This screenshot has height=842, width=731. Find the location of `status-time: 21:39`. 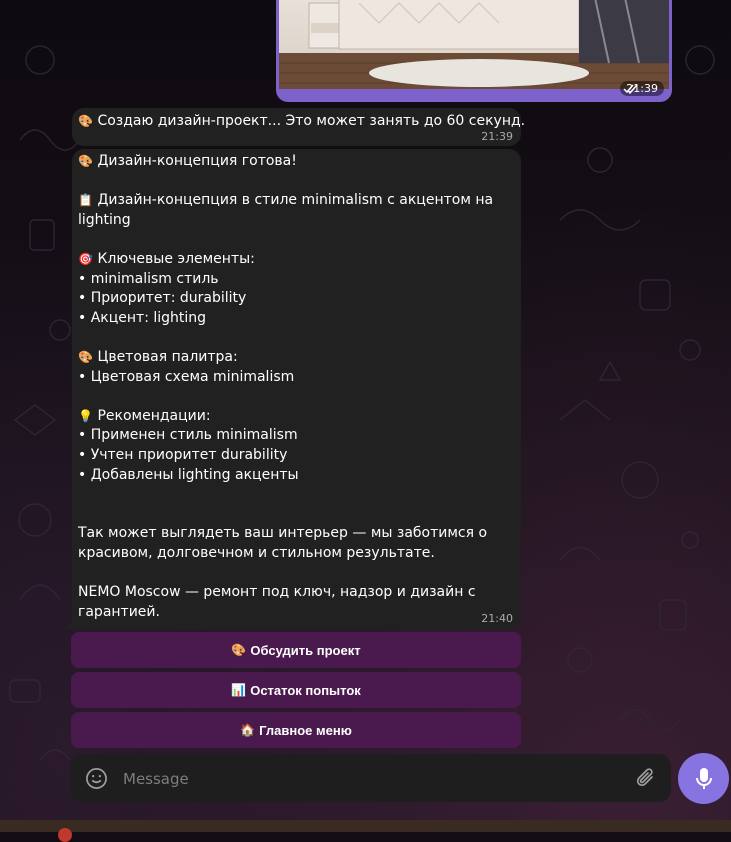

status-time: 21:39 is located at coordinates (497, 136).